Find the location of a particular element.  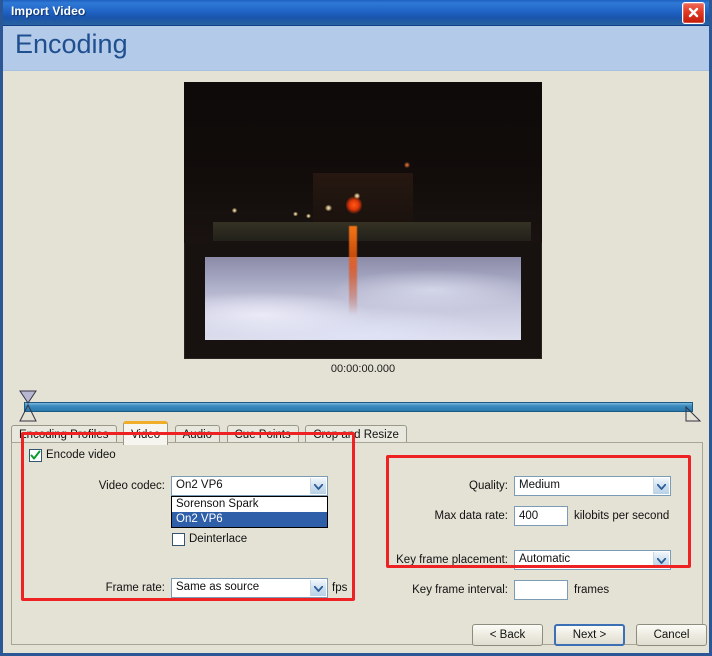

video-codec-value: On2 VP6 is located at coordinates (199, 485).